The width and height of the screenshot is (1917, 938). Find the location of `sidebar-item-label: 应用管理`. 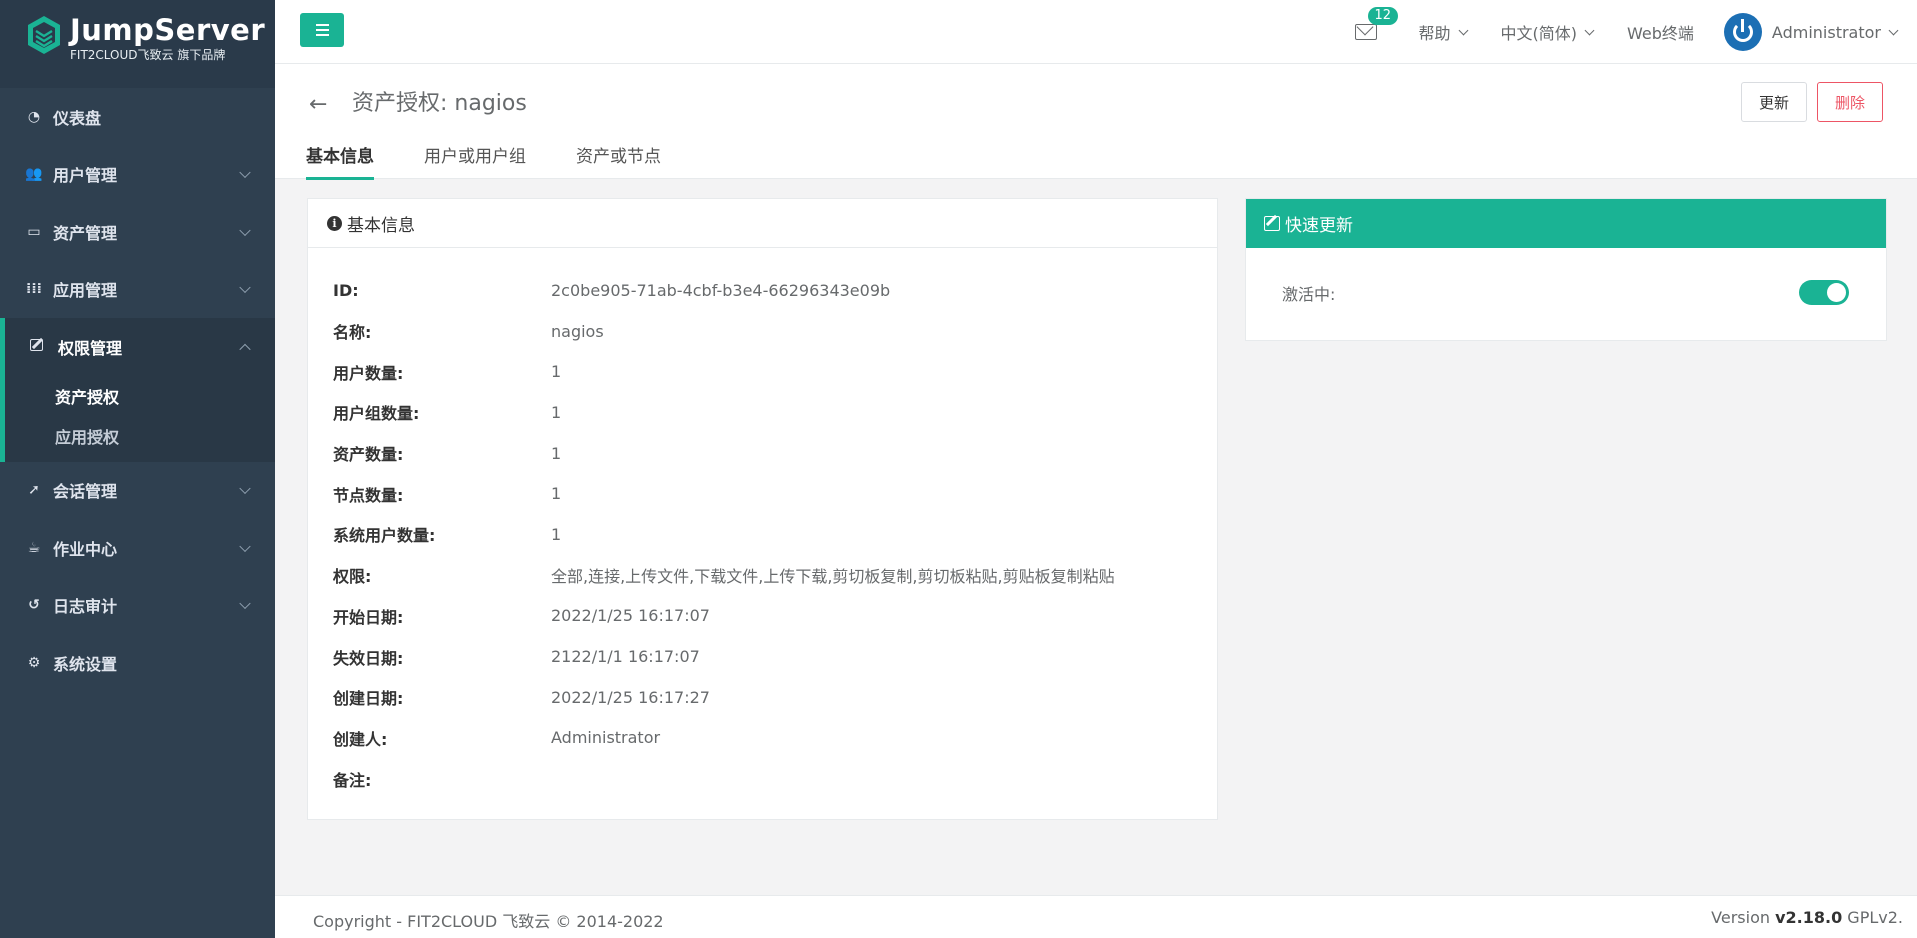

sidebar-item-label: 应用管理 is located at coordinates (85, 291).